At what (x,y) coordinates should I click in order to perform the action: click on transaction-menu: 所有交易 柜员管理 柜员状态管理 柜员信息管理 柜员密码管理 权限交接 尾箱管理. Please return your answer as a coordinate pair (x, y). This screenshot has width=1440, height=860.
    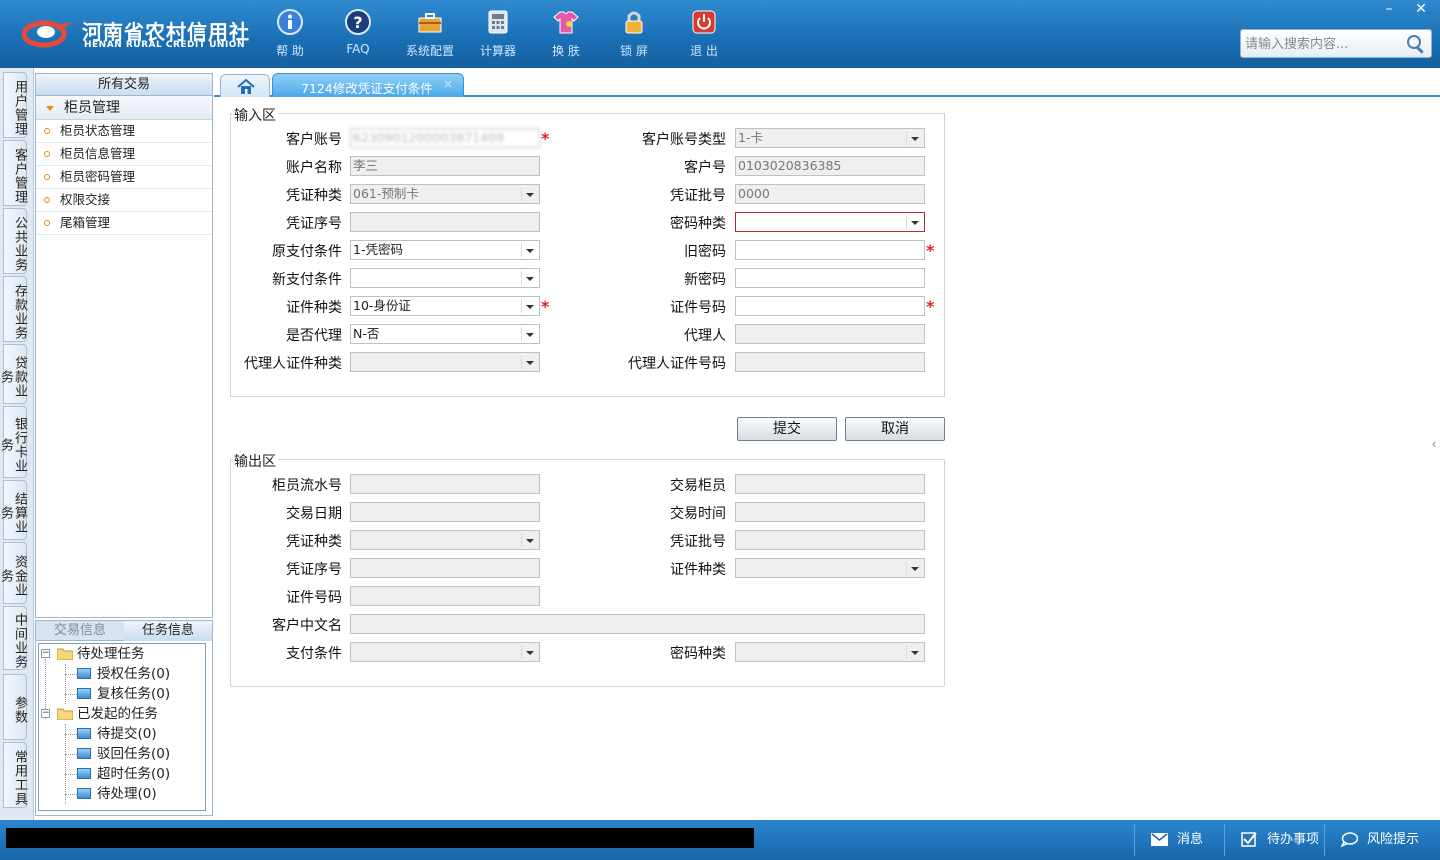
    Looking at the image, I should click on (124, 345).